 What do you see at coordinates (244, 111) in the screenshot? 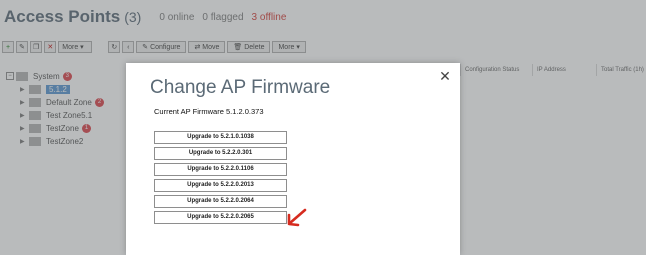
I see `current-firmware-version: 5.1.2.0.373` at bounding box center [244, 111].